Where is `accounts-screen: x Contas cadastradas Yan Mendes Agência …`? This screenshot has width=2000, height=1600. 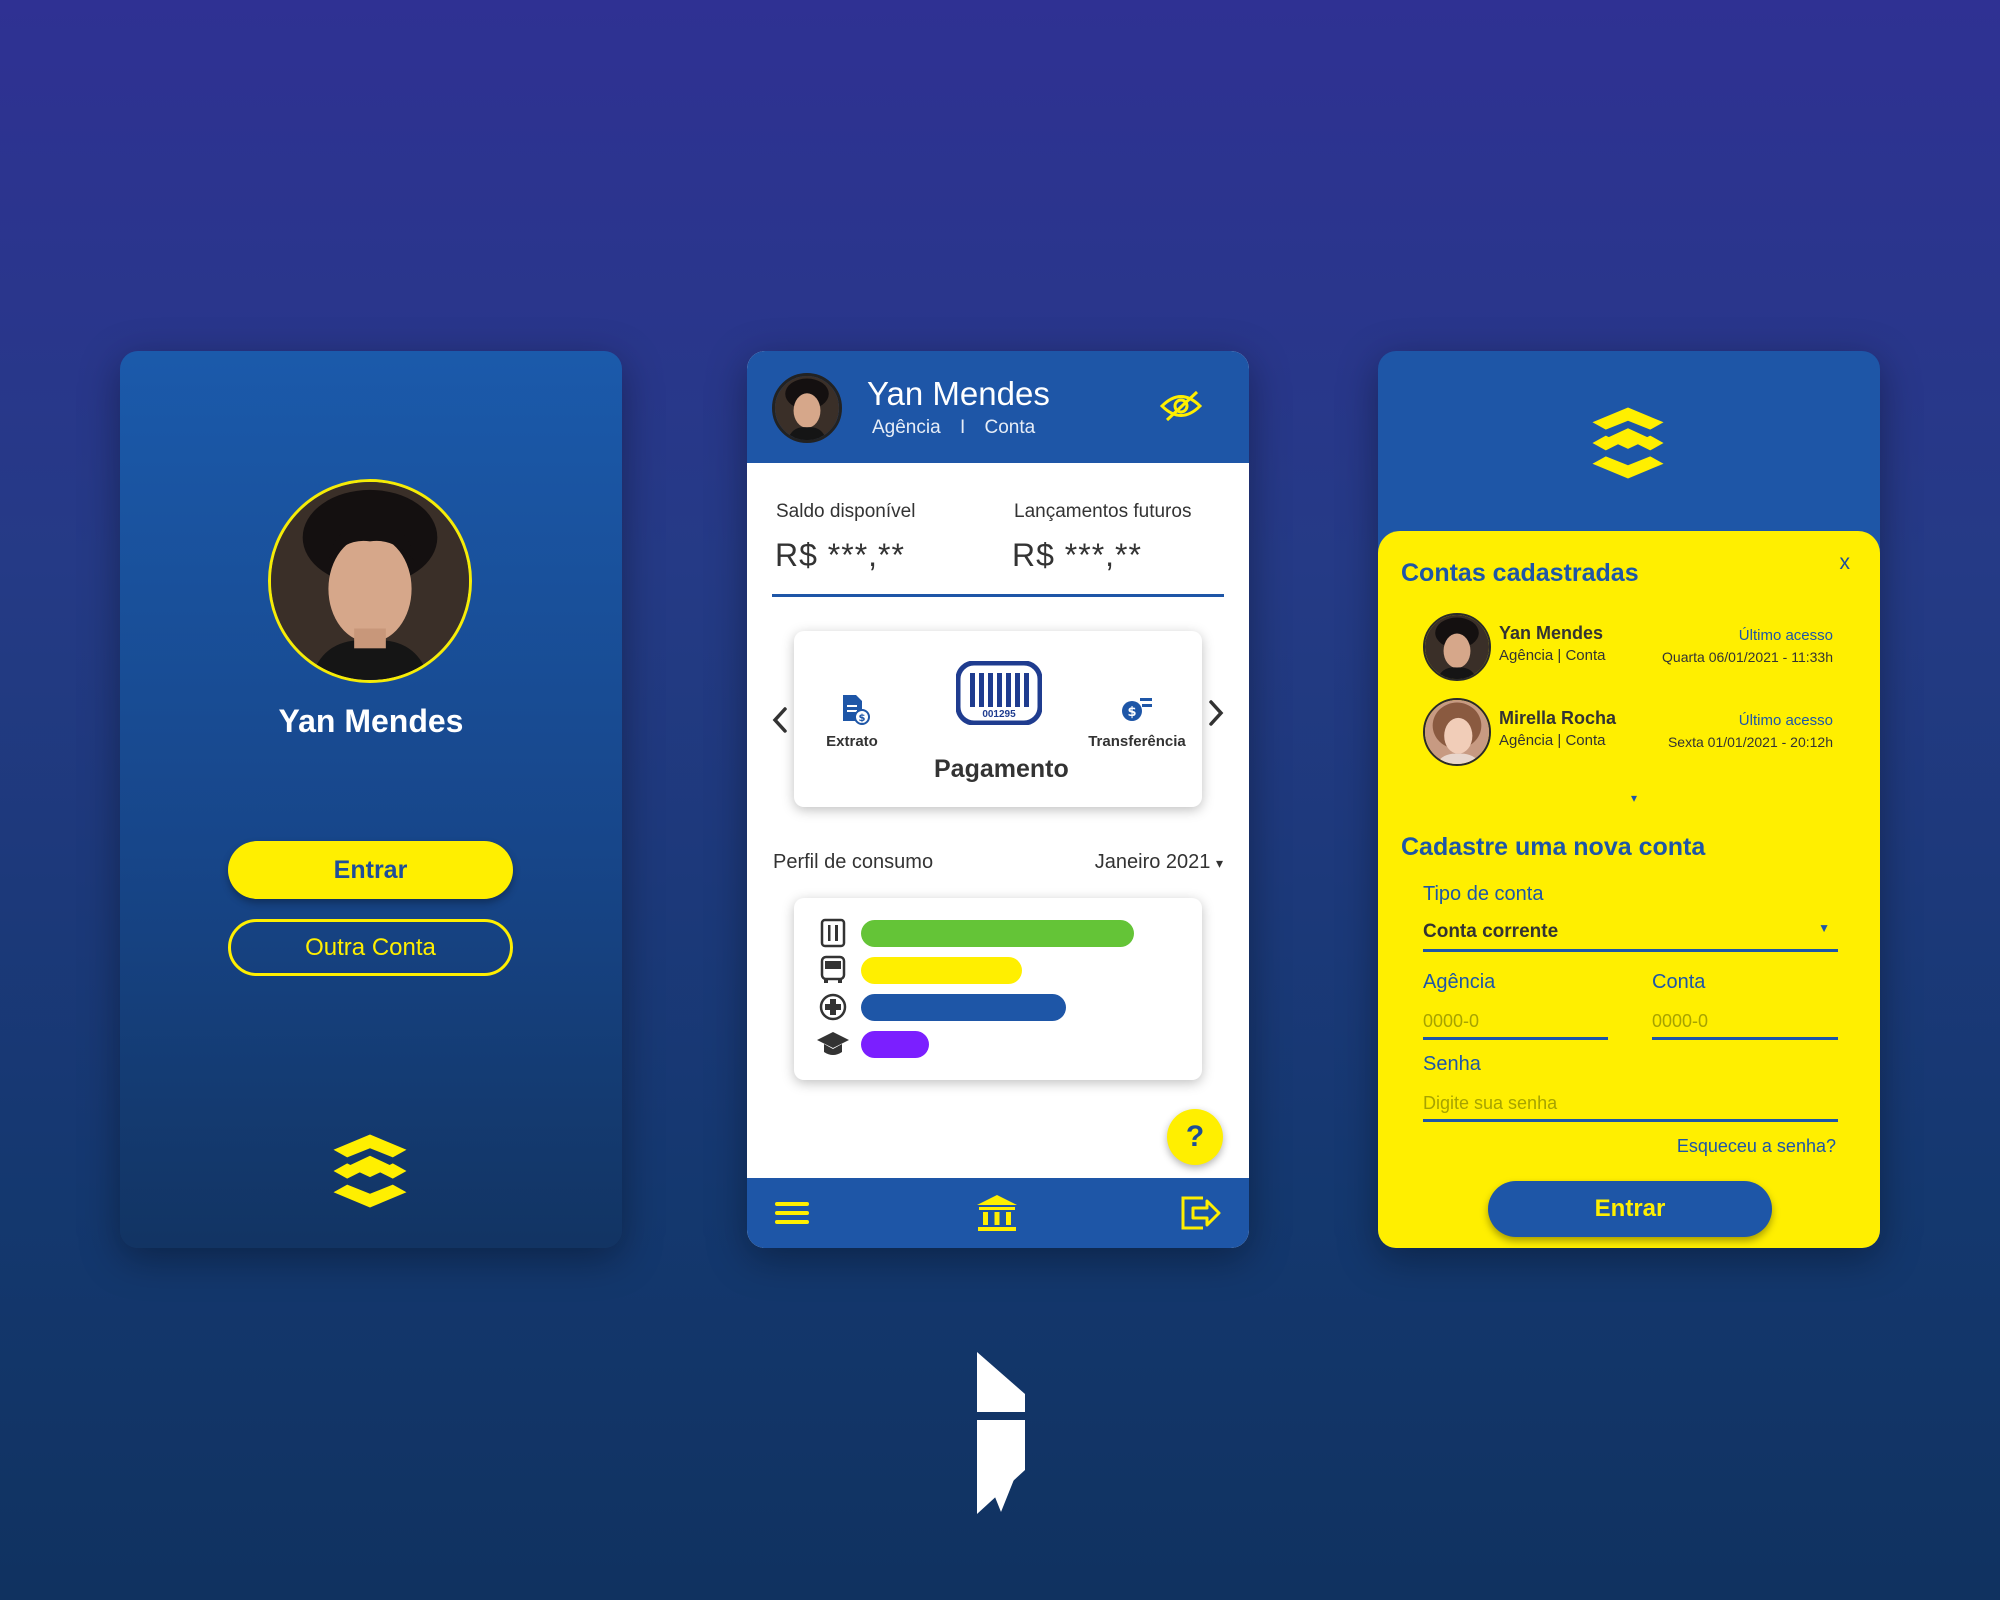 accounts-screen: x Contas cadastradas Yan Mendes Agência … is located at coordinates (1629, 799).